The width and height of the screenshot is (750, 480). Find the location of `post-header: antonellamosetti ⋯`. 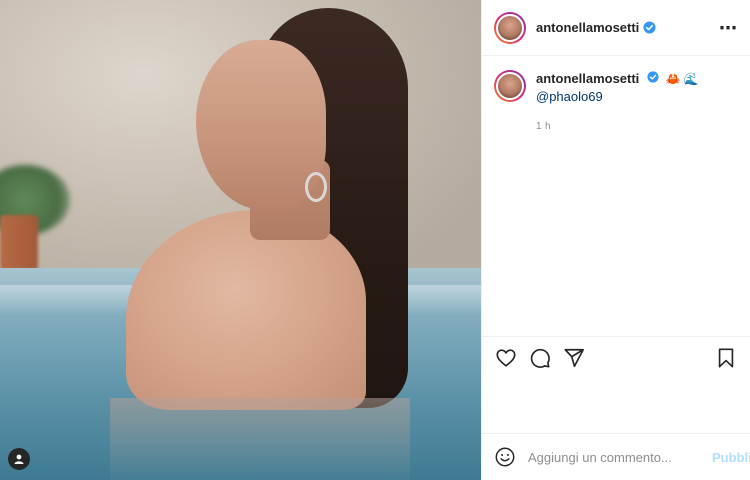

post-header: antonellamosetti ⋯ is located at coordinates (616, 28).